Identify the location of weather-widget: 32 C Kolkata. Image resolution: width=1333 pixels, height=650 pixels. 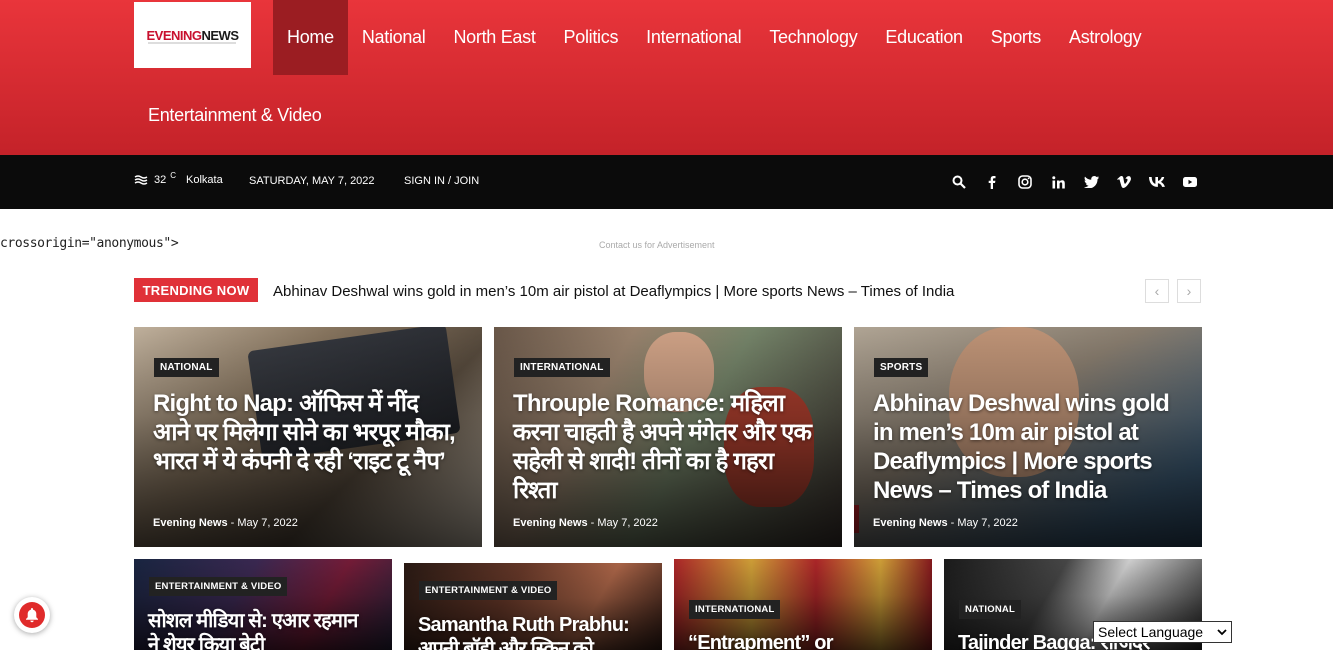
(178, 178).